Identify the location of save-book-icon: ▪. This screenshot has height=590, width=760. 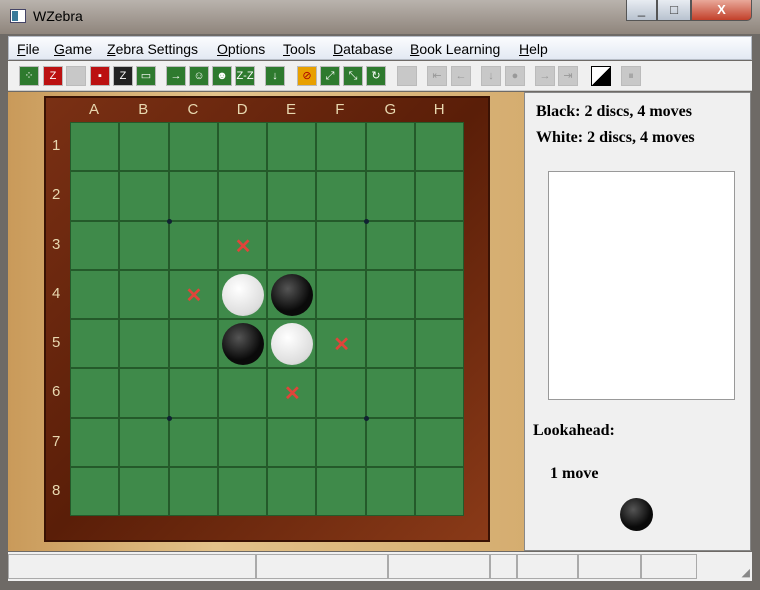
(100, 76).